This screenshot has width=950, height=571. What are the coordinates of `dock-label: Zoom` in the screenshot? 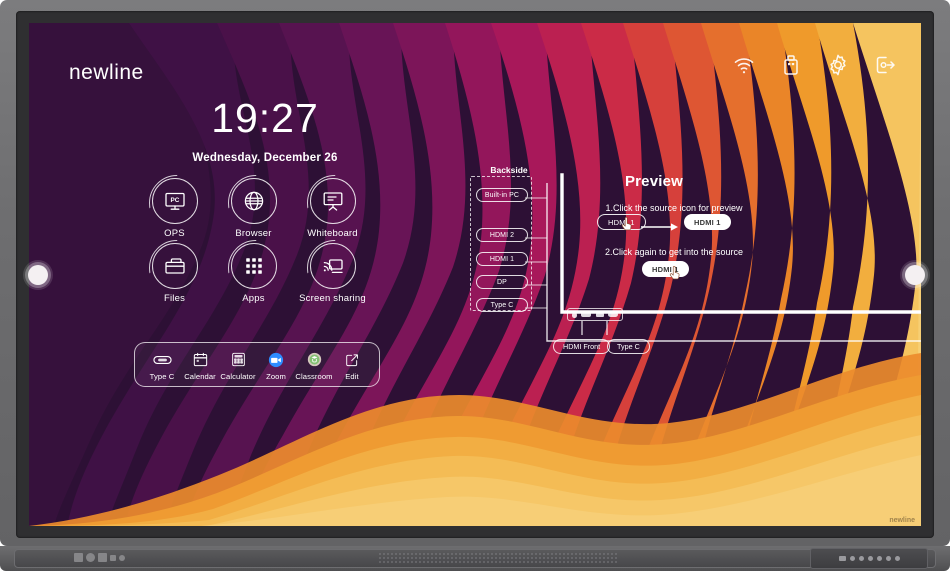 It's located at (276, 376).